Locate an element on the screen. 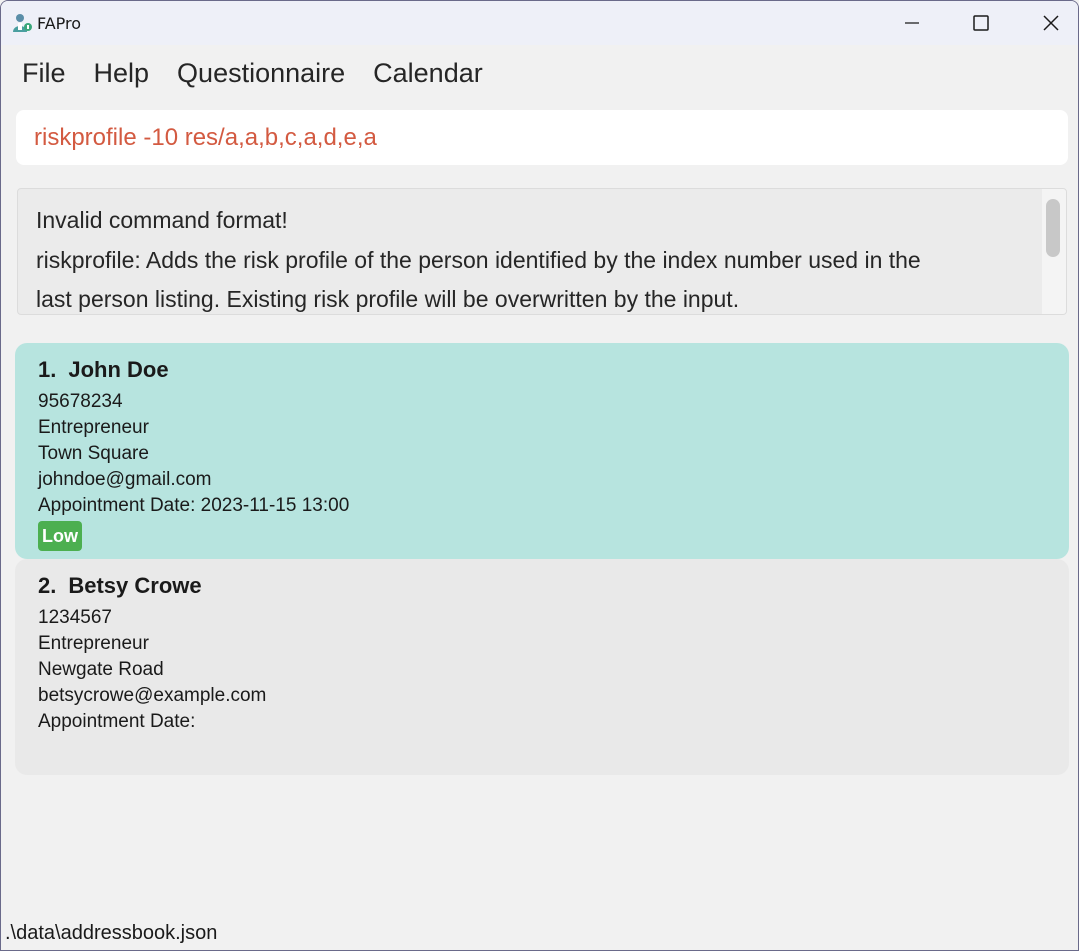 The width and height of the screenshot is (1079, 951). status-bar: .\data\addressbook.json is located at coordinates (539, 933).